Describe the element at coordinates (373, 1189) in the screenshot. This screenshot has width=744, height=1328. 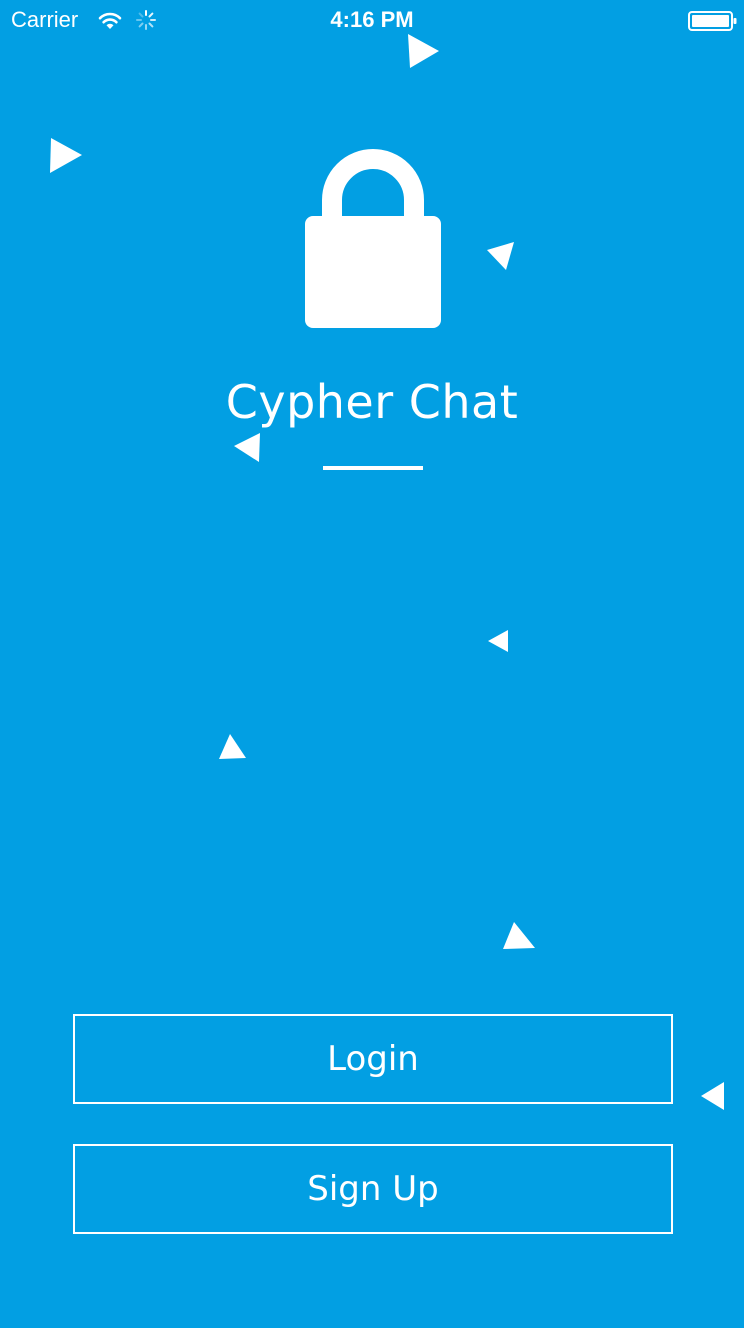
I see `signup-button: Sign Up` at that location.